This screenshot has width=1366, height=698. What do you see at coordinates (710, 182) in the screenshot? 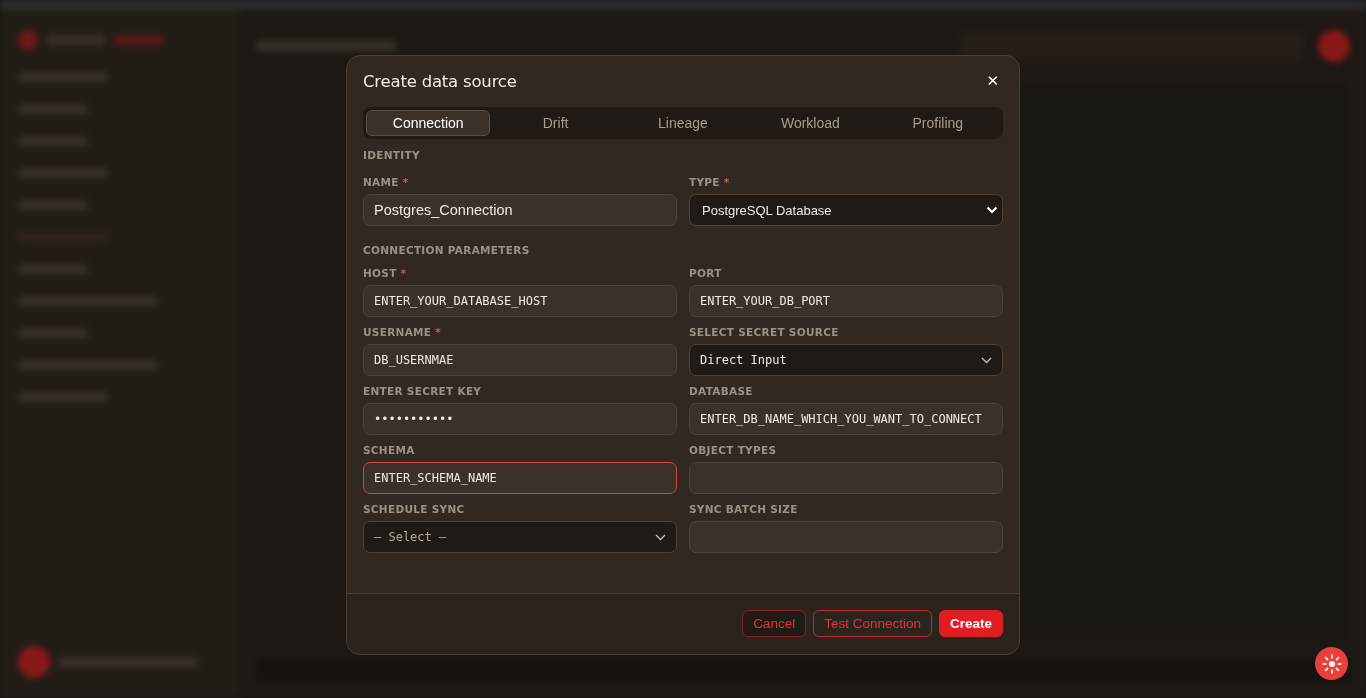
I see `field-label: TYPE *` at bounding box center [710, 182].